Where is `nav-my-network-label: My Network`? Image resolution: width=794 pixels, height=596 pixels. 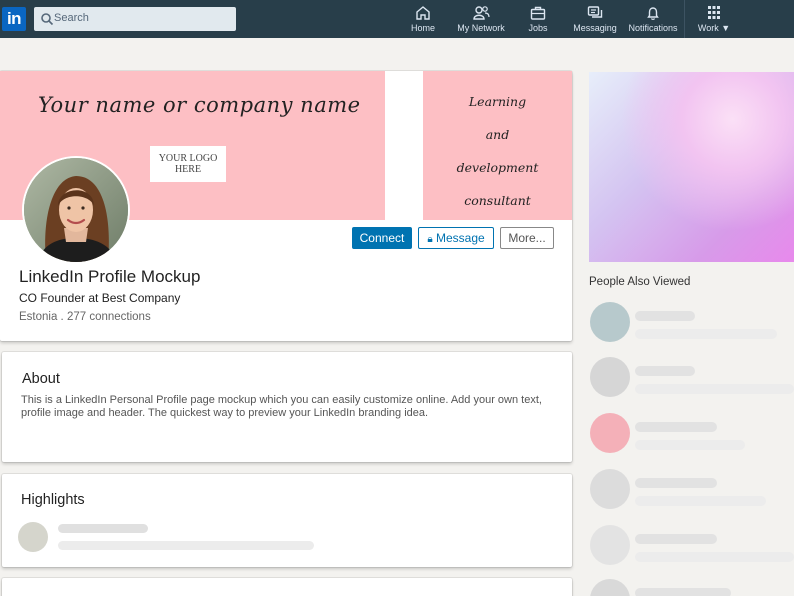 nav-my-network-label: My Network is located at coordinates (481, 28).